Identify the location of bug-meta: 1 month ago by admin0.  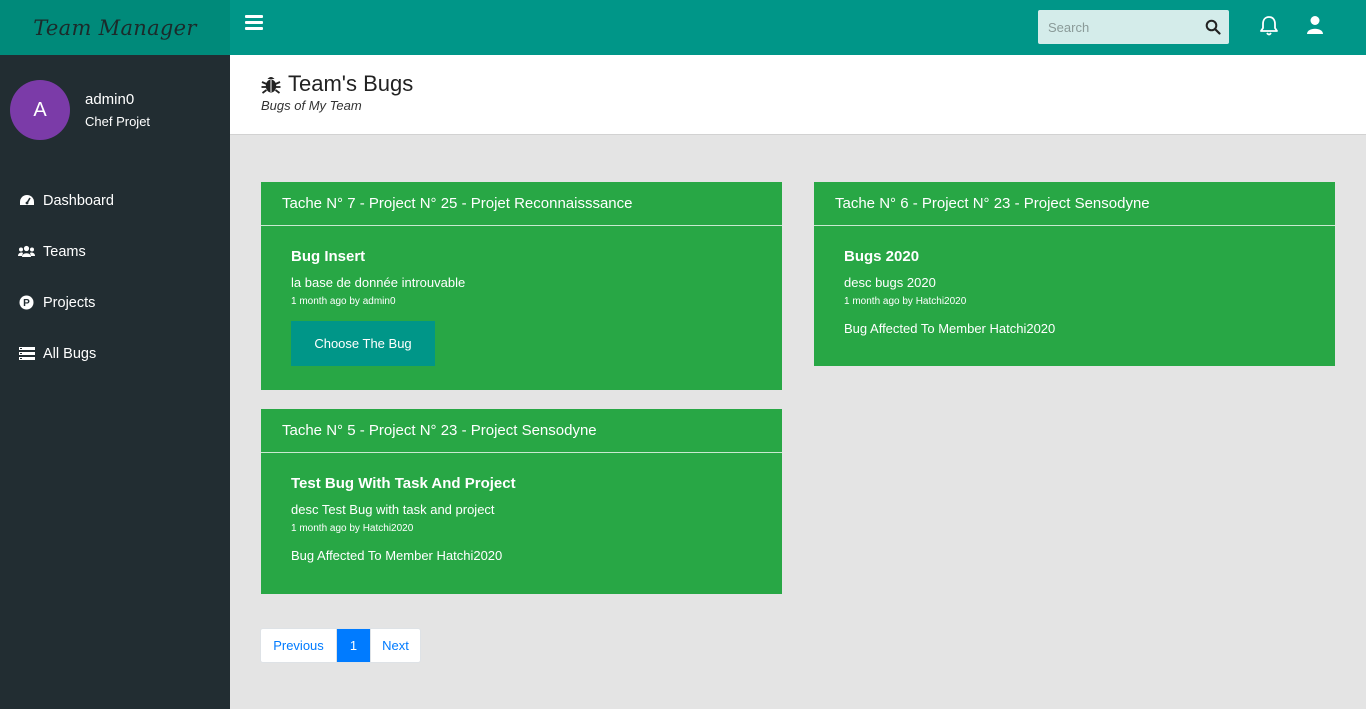
(343, 301).